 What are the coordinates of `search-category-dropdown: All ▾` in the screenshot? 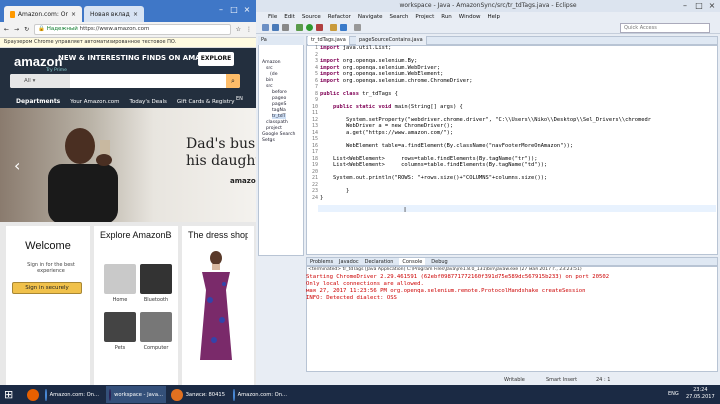 It's located at (40, 81).